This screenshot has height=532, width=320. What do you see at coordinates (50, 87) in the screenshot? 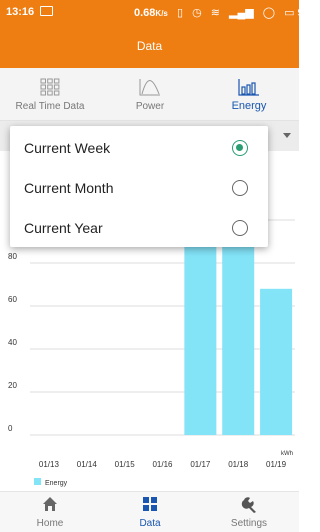
I see `grid-icon` at bounding box center [50, 87].